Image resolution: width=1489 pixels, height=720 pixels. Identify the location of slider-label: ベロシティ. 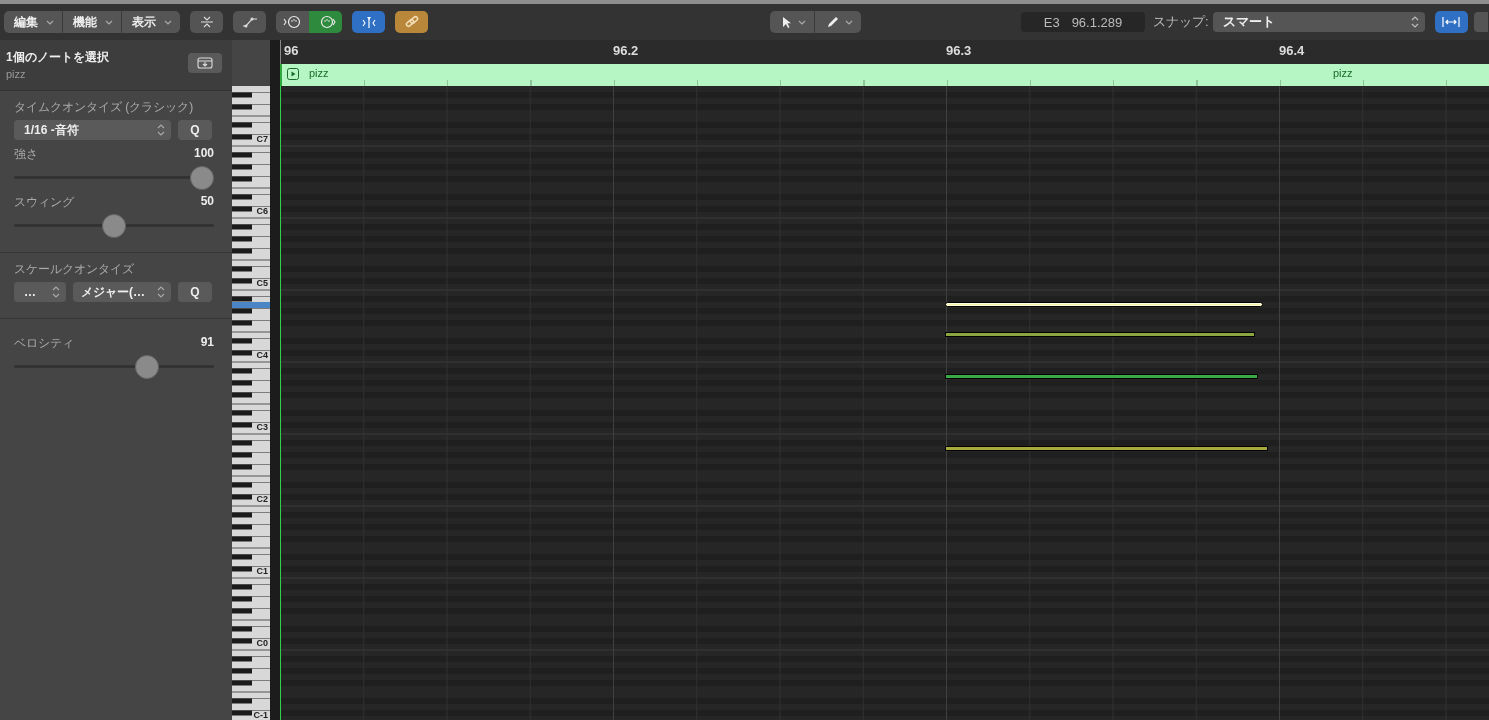
(44, 343).